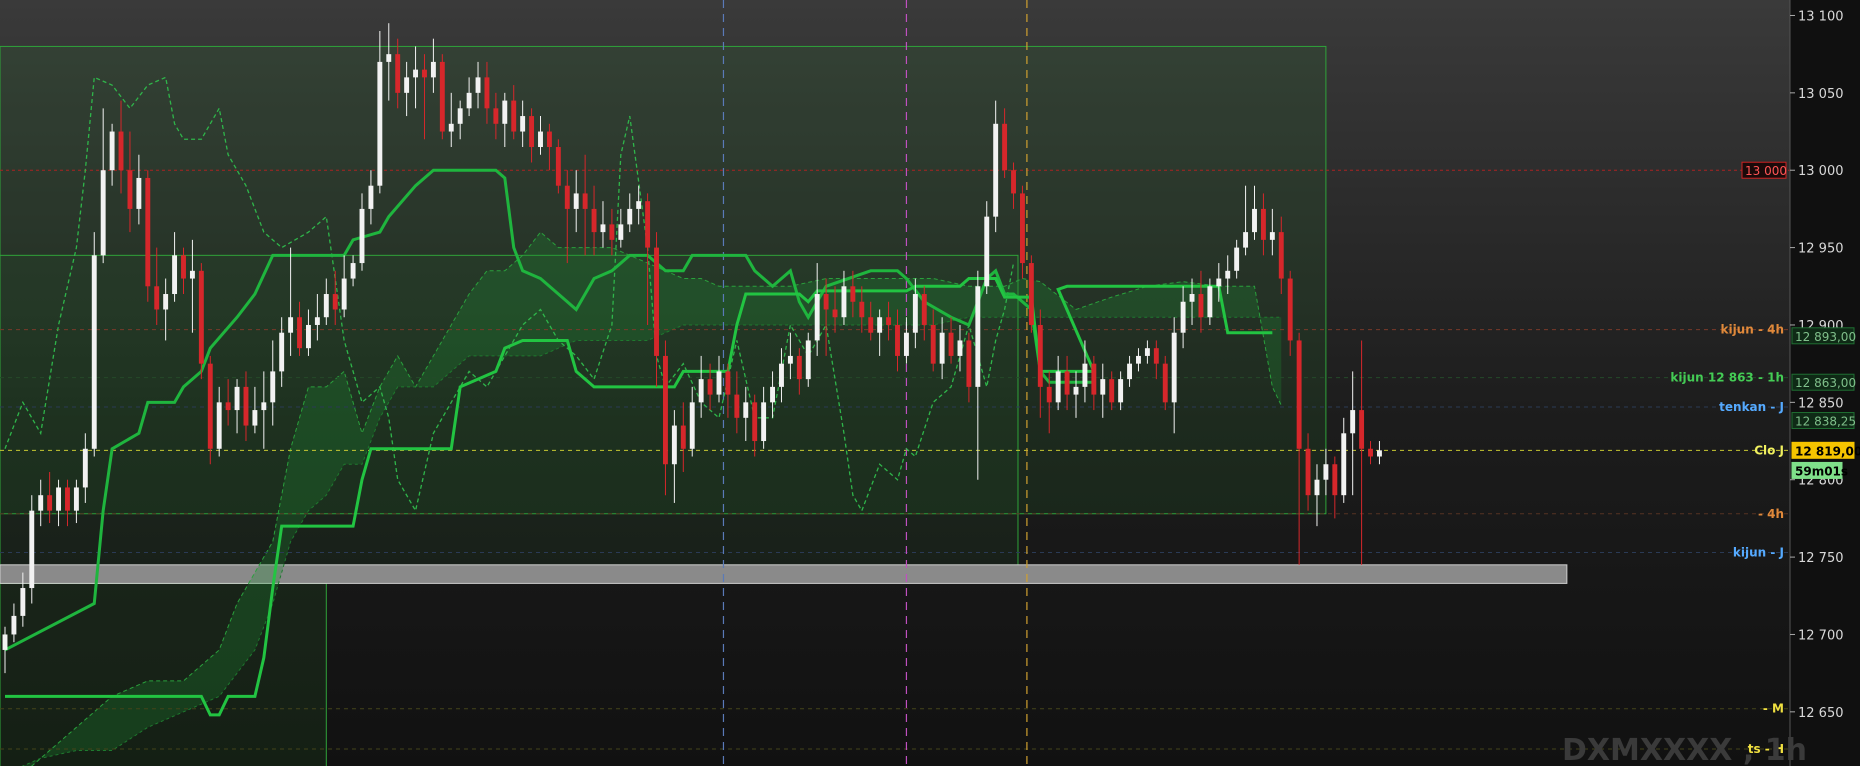 The height and width of the screenshot is (766, 1860). I want to click on price-marker-label-3: 12 838,25, so click(1825, 422).